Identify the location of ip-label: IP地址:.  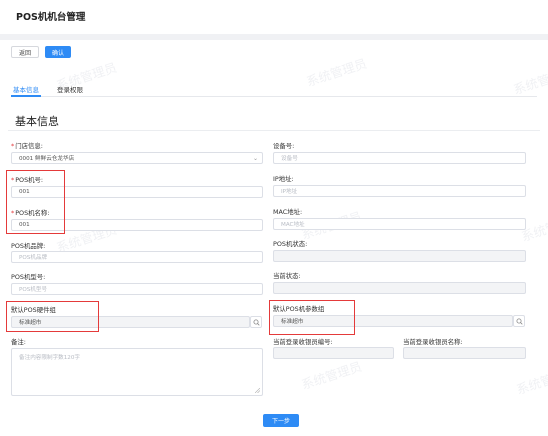
(283, 179).